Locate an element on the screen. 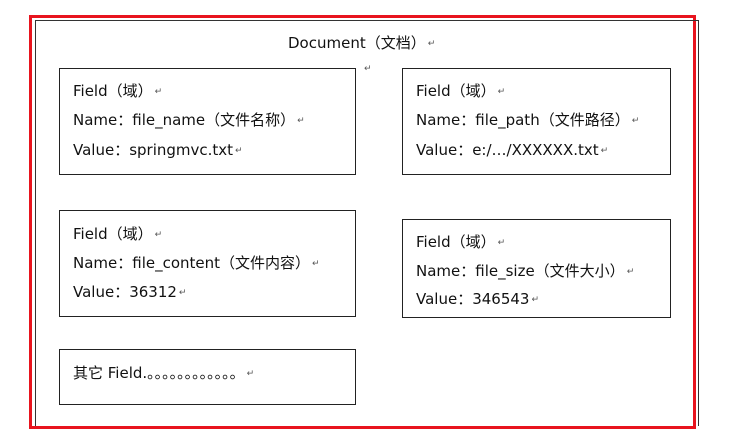 The width and height of the screenshot is (753, 446). field-name: Name：file_name（文件名称） ↵ is located at coordinates (189, 120).